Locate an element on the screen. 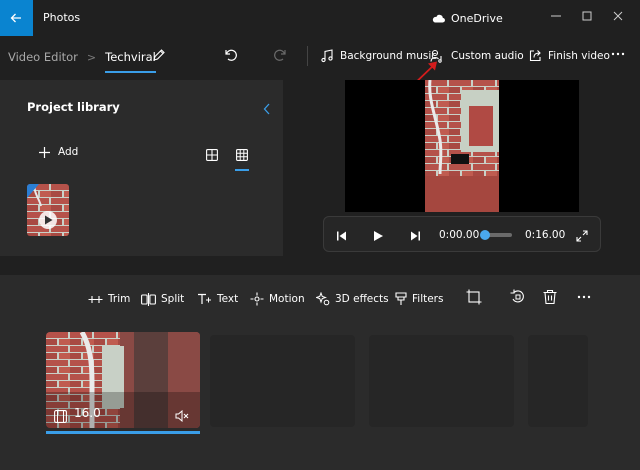  crop-icon is located at coordinates (474, 297).